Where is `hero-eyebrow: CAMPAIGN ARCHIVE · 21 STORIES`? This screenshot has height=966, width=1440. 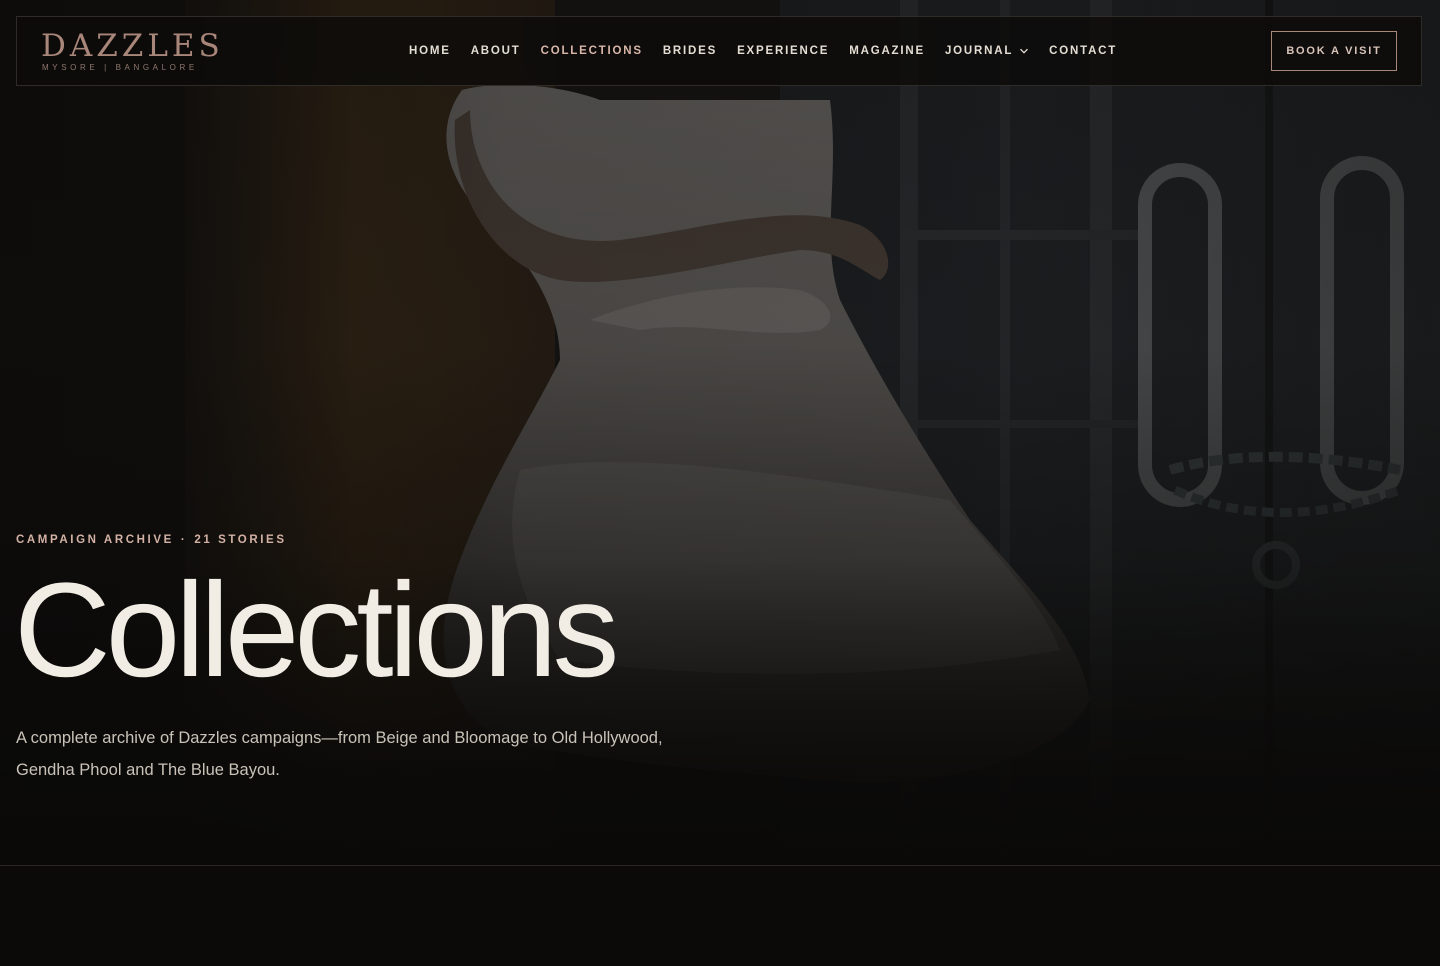 hero-eyebrow: CAMPAIGN ARCHIVE · 21 STORIES is located at coordinates (151, 540).